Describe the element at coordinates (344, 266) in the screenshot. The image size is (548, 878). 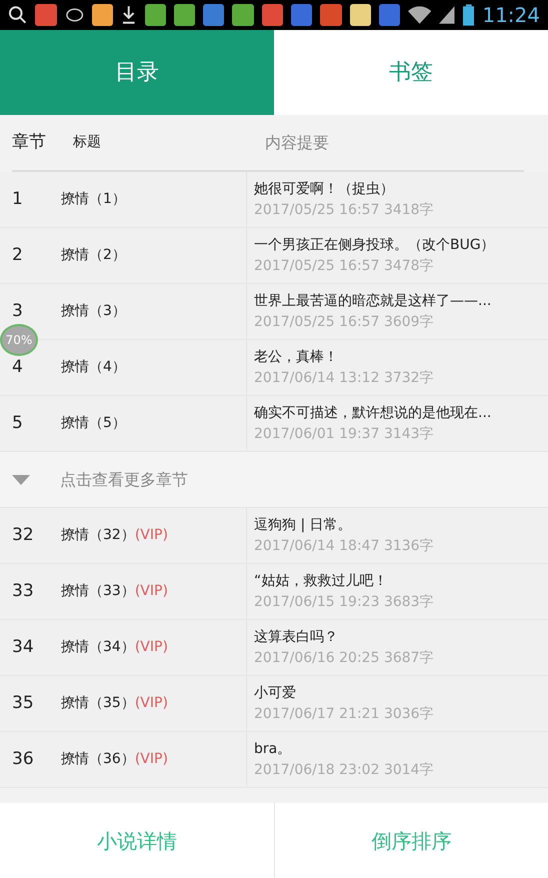
I see `chapter-meta: 2017/05/25 16:57 3478字` at that location.